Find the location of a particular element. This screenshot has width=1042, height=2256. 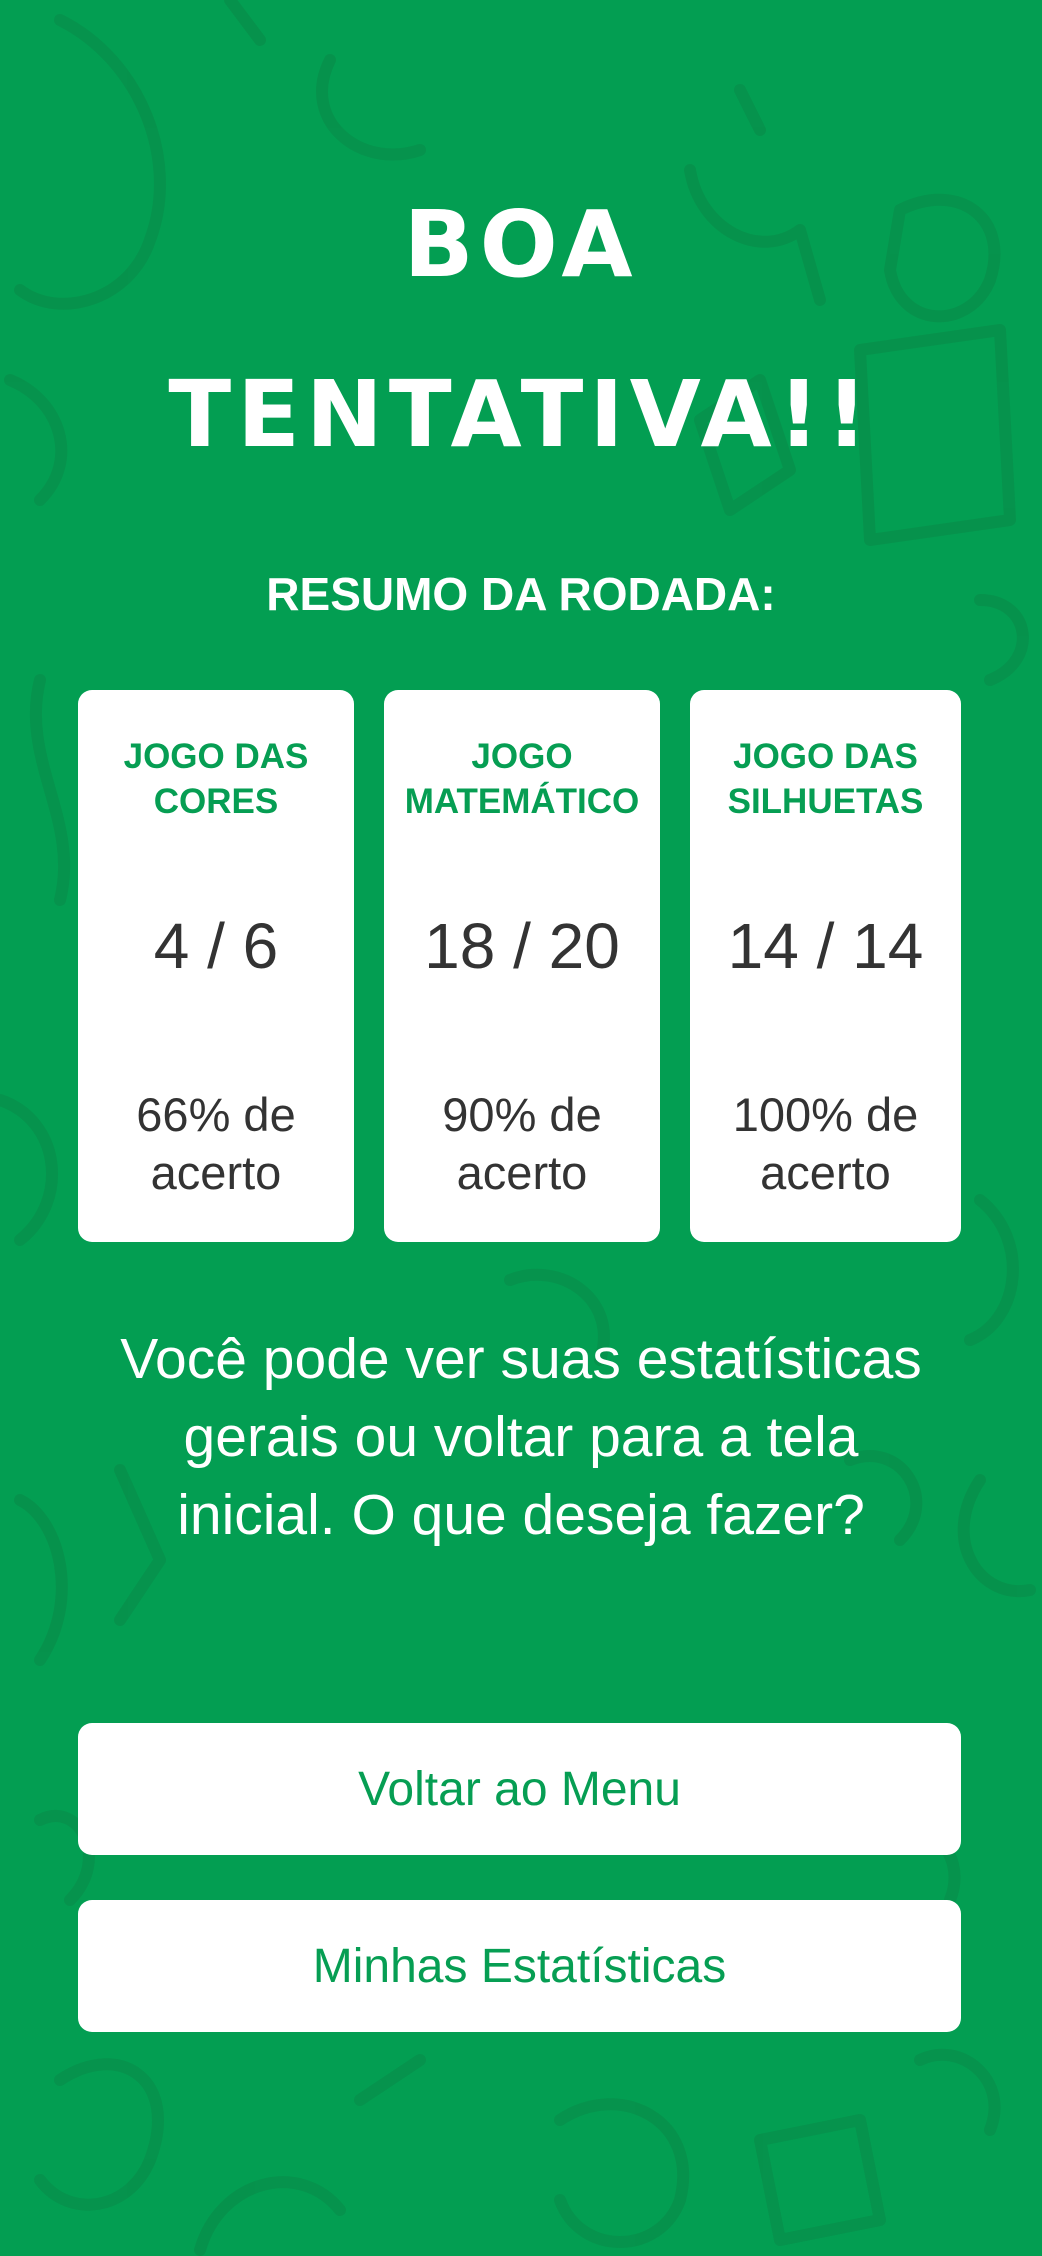

game-card-colors: JOGO DAS CORES 4 / 6 66% de acerto is located at coordinates (216, 966).